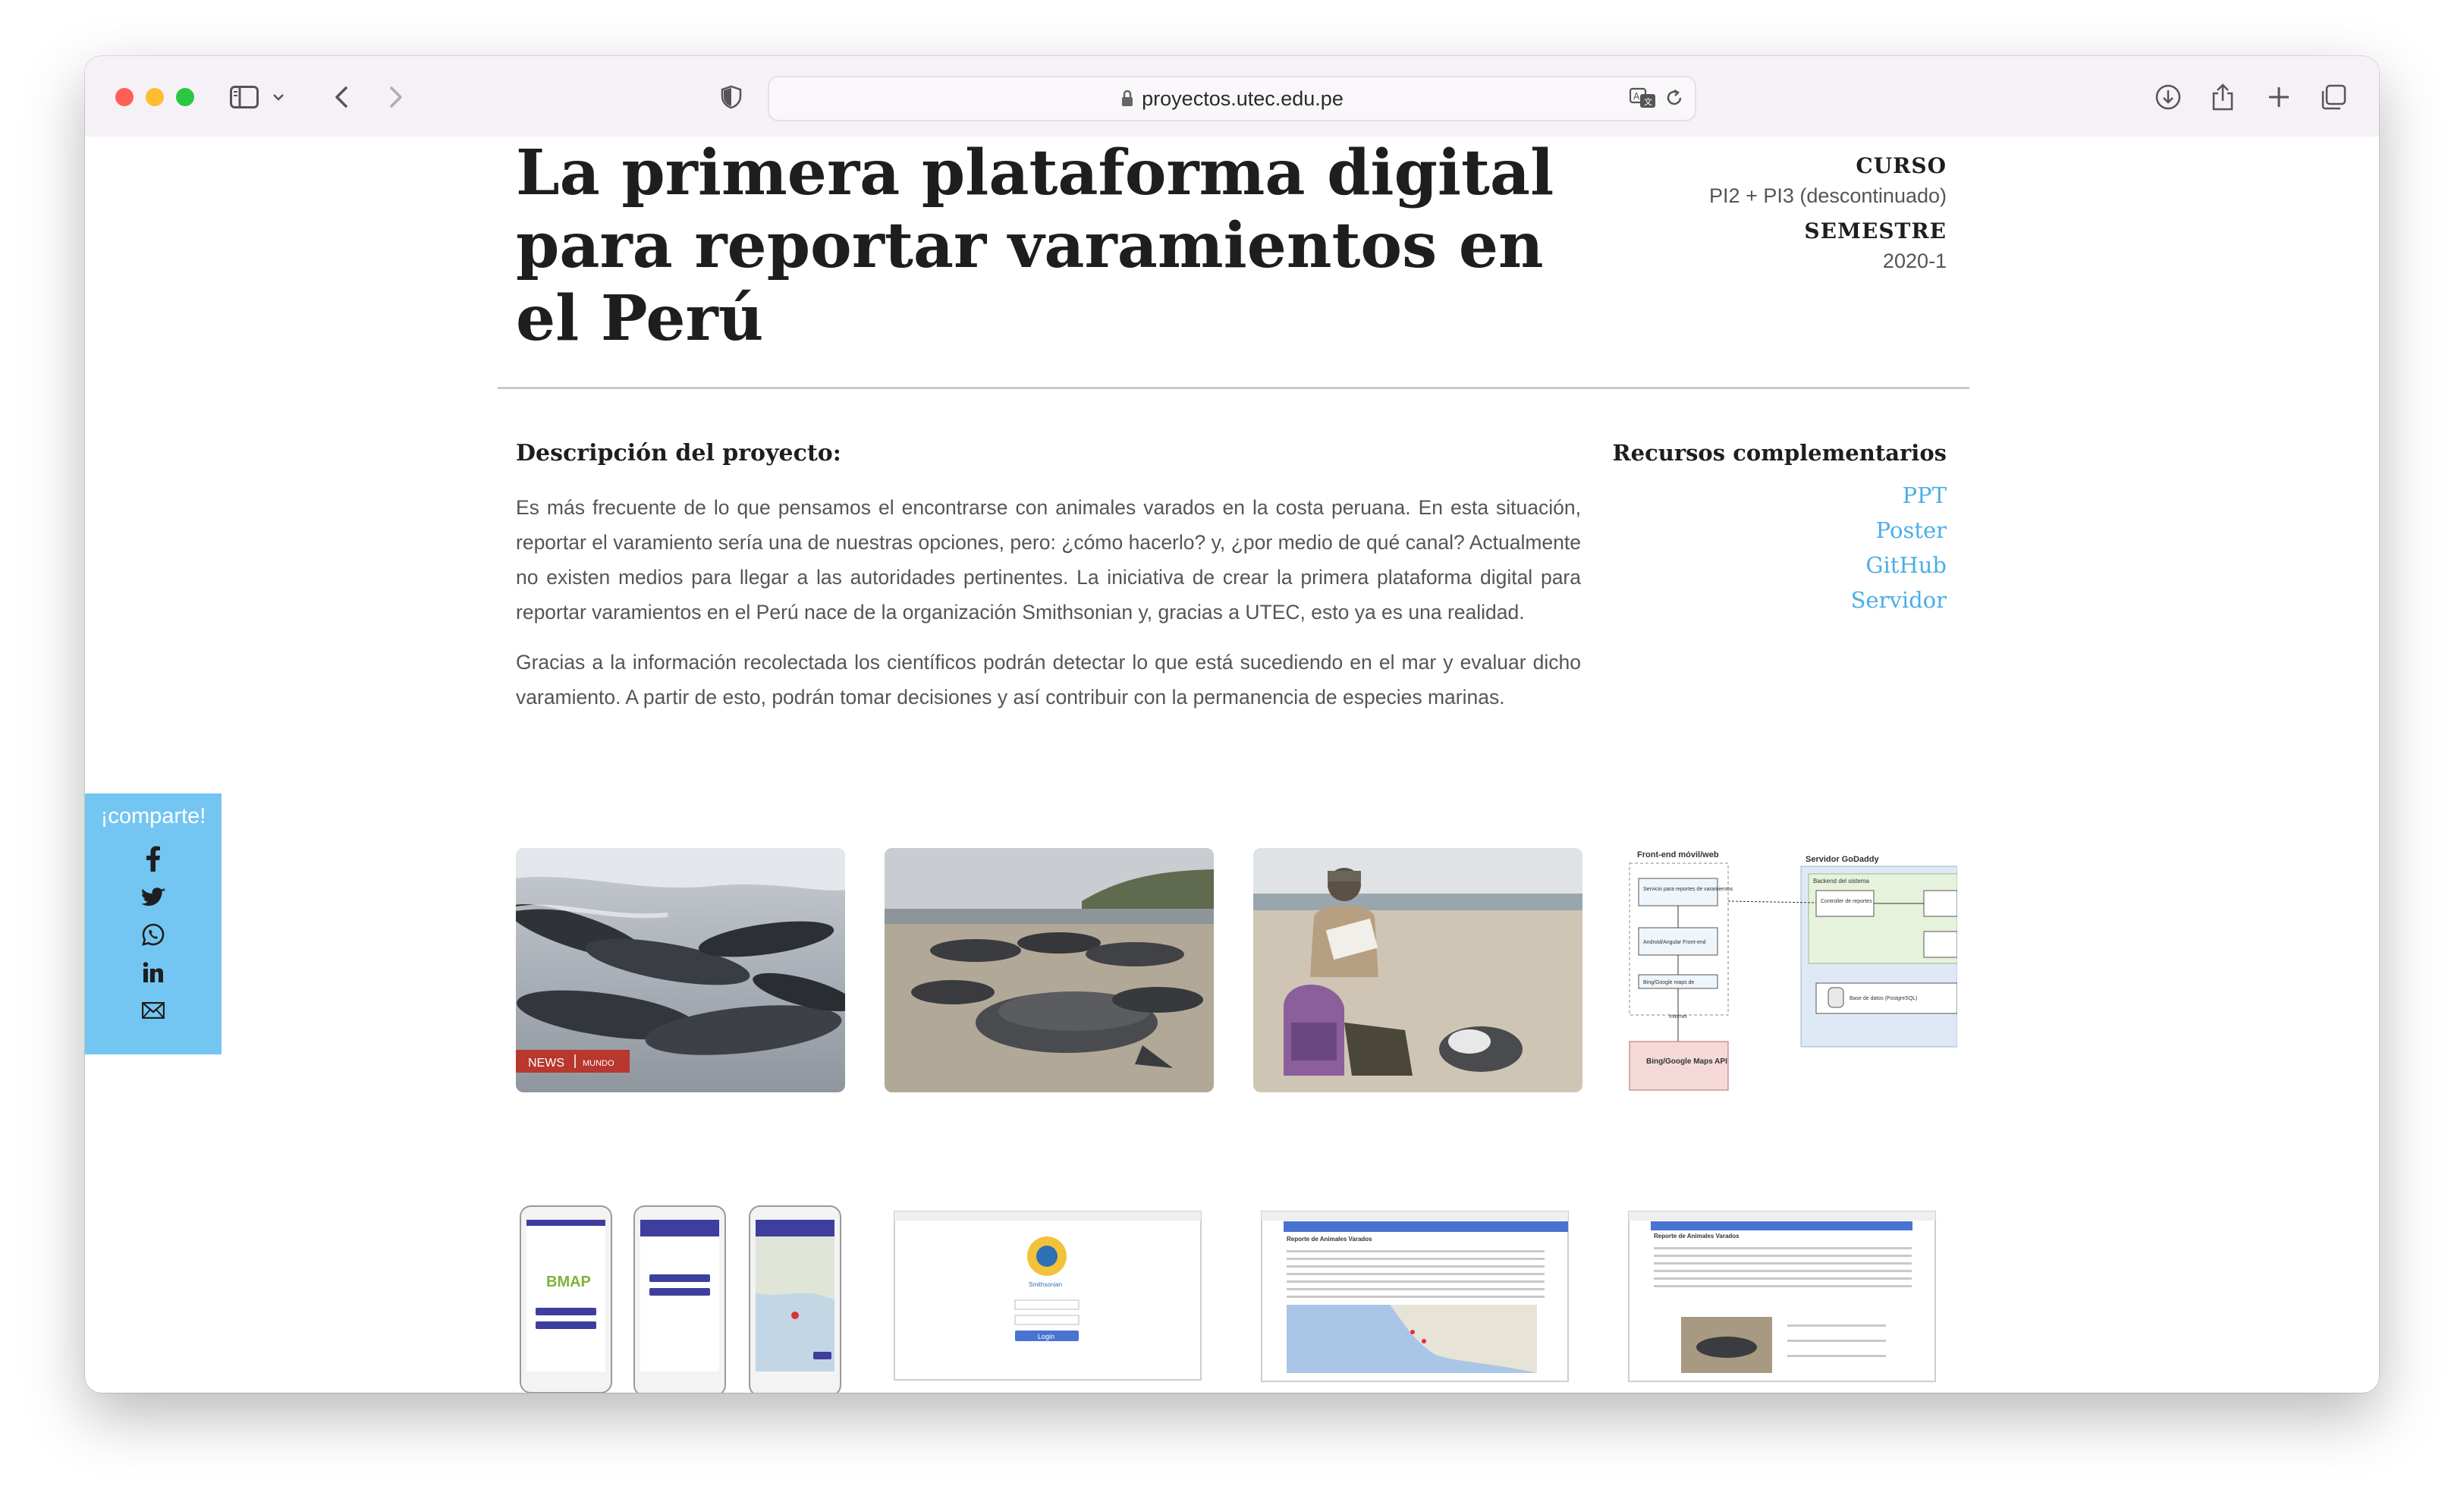 The image size is (2464, 1505). I want to click on description-heading: Descripción del proyecto:, so click(678, 454).